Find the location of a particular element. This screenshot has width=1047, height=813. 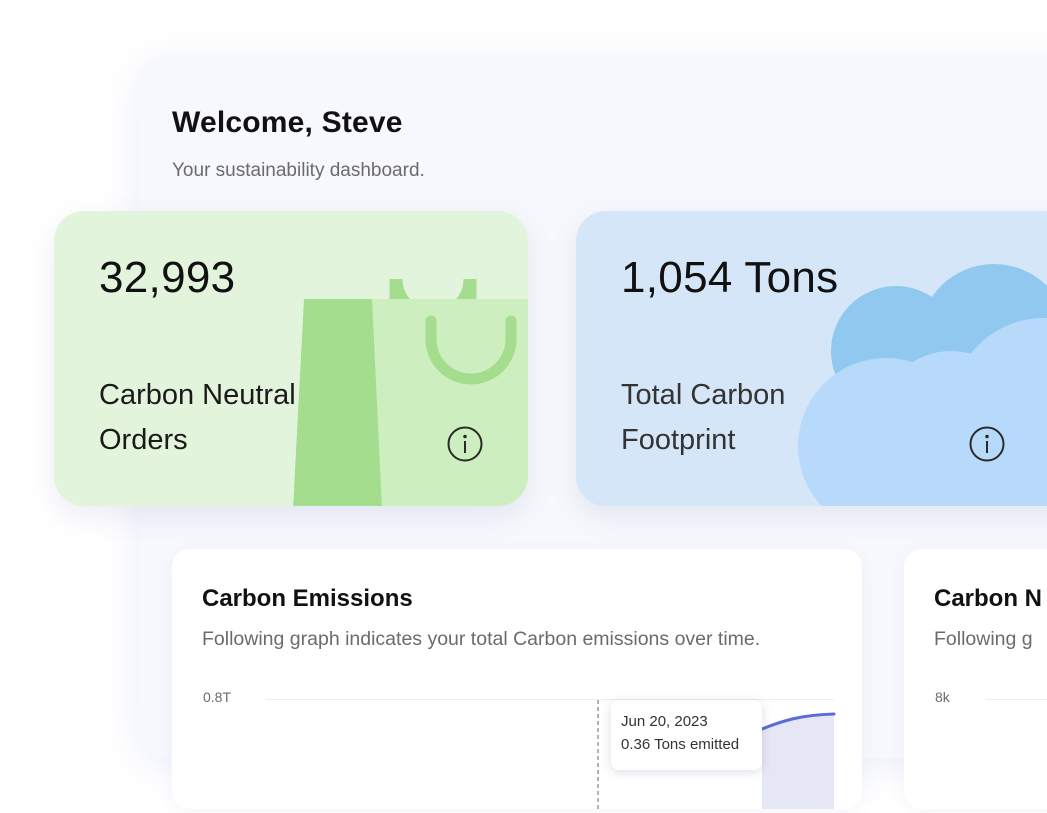

page-subtitle: Your sustainability dashboard. is located at coordinates (298, 170).